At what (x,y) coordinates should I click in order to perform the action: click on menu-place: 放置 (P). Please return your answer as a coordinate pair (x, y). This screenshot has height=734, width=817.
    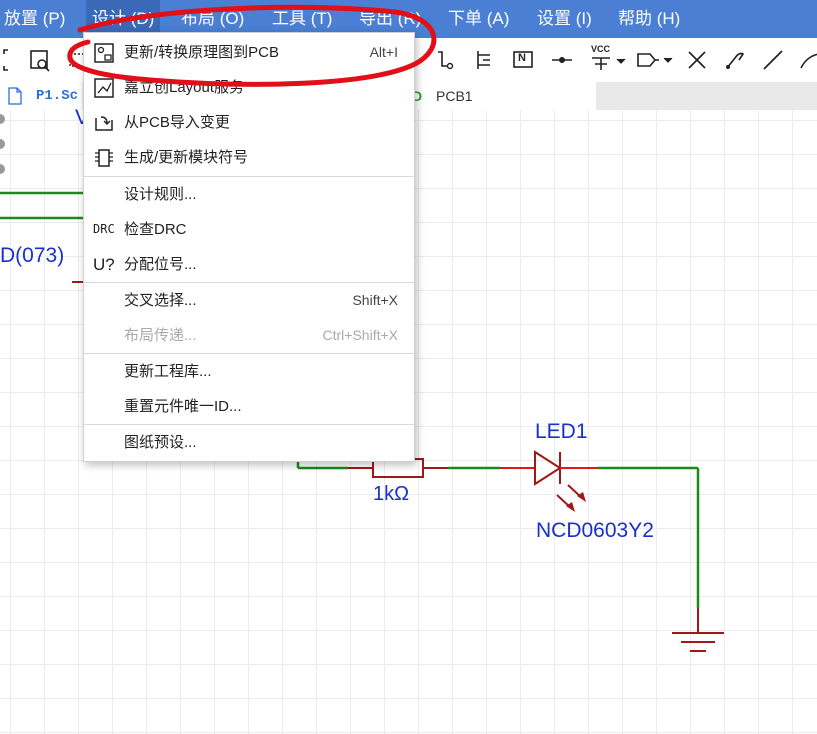
    Looking at the image, I should click on (34, 19).